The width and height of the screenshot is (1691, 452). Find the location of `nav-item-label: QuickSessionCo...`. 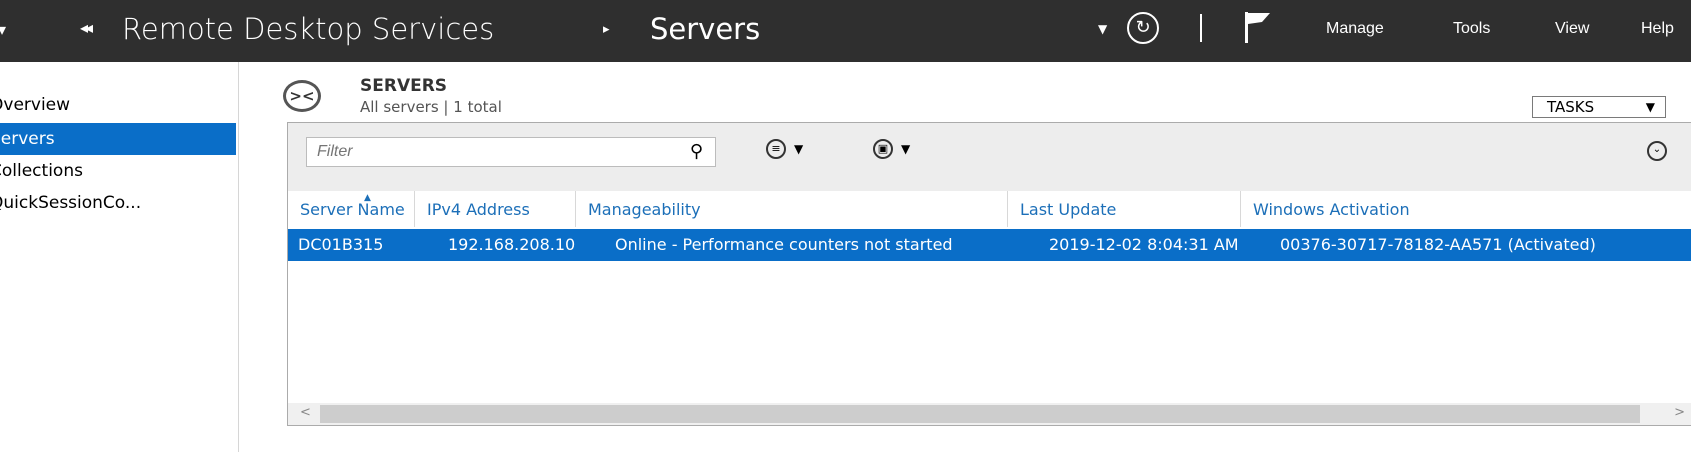

nav-item-label: QuickSessionCo... is located at coordinates (71, 203).